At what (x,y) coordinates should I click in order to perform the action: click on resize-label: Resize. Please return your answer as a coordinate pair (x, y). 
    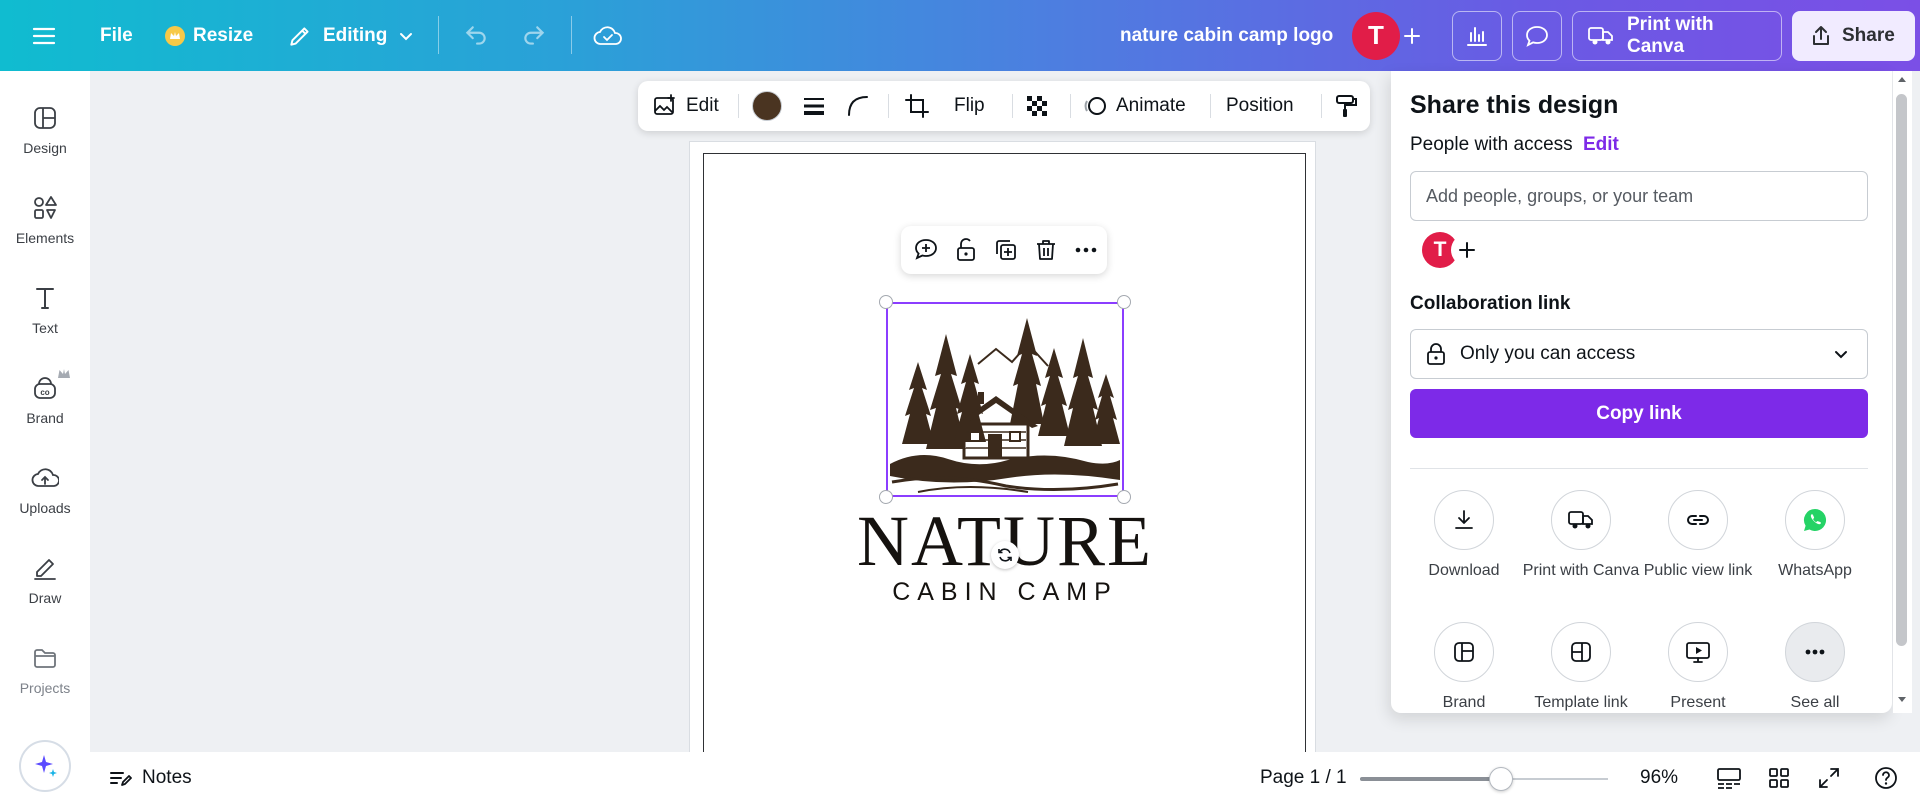
    Looking at the image, I should click on (223, 35).